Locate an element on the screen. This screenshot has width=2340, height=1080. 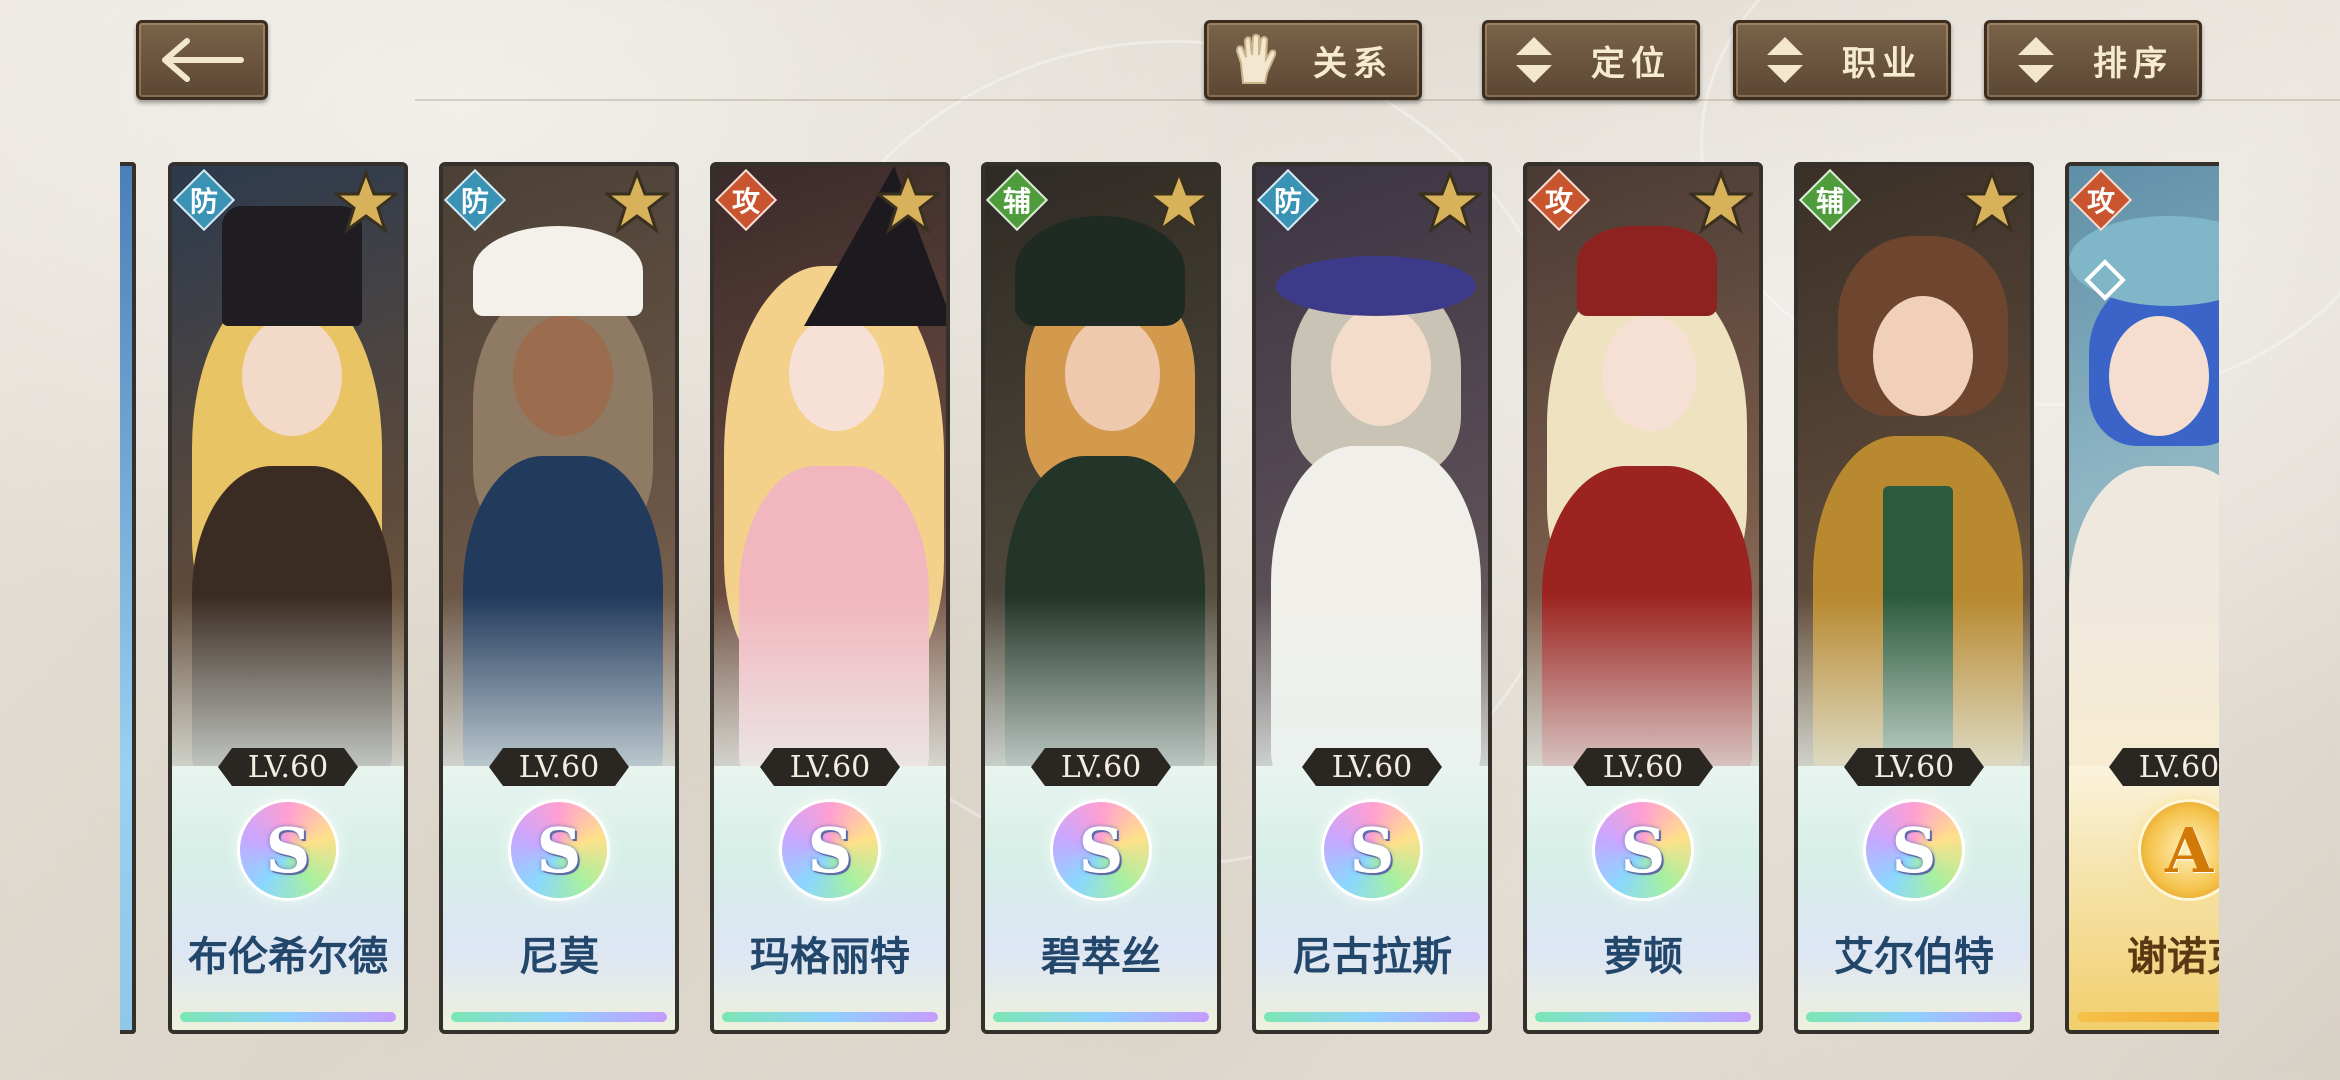
relation-label: 关系 is located at coordinates (1353, 63).